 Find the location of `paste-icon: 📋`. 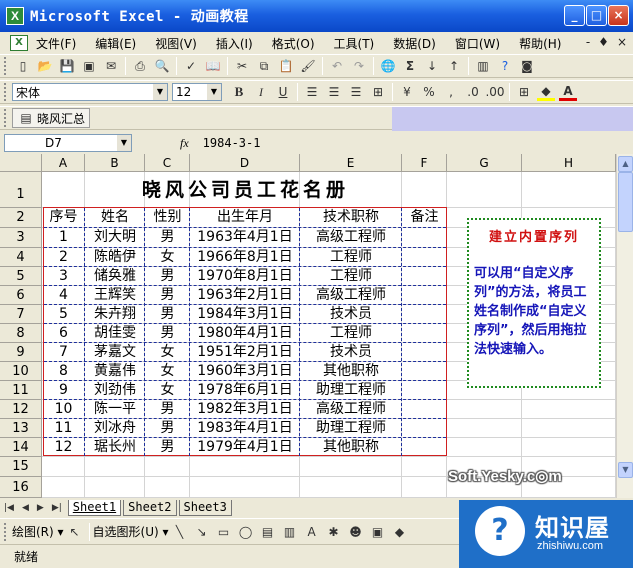

paste-icon: 📋 is located at coordinates (286, 66).